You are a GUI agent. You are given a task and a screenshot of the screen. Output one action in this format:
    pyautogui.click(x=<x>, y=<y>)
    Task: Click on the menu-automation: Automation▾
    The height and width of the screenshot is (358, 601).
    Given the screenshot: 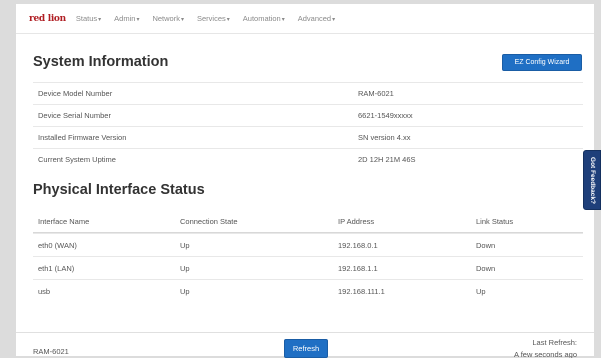 What is the action you would take?
    pyautogui.click(x=264, y=18)
    